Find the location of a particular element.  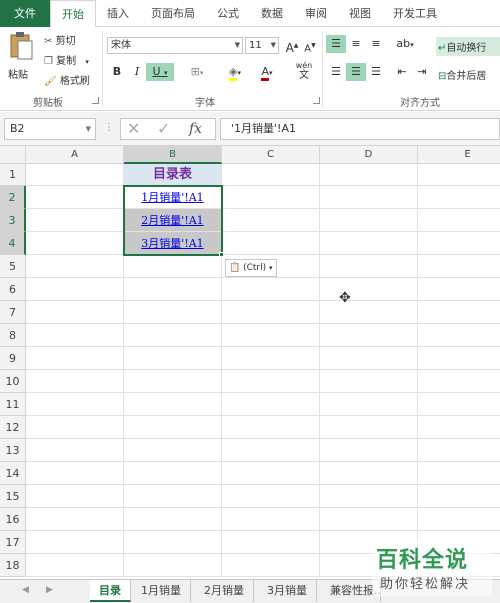

decrease-indent-button: ⇤ is located at coordinates (402, 72).